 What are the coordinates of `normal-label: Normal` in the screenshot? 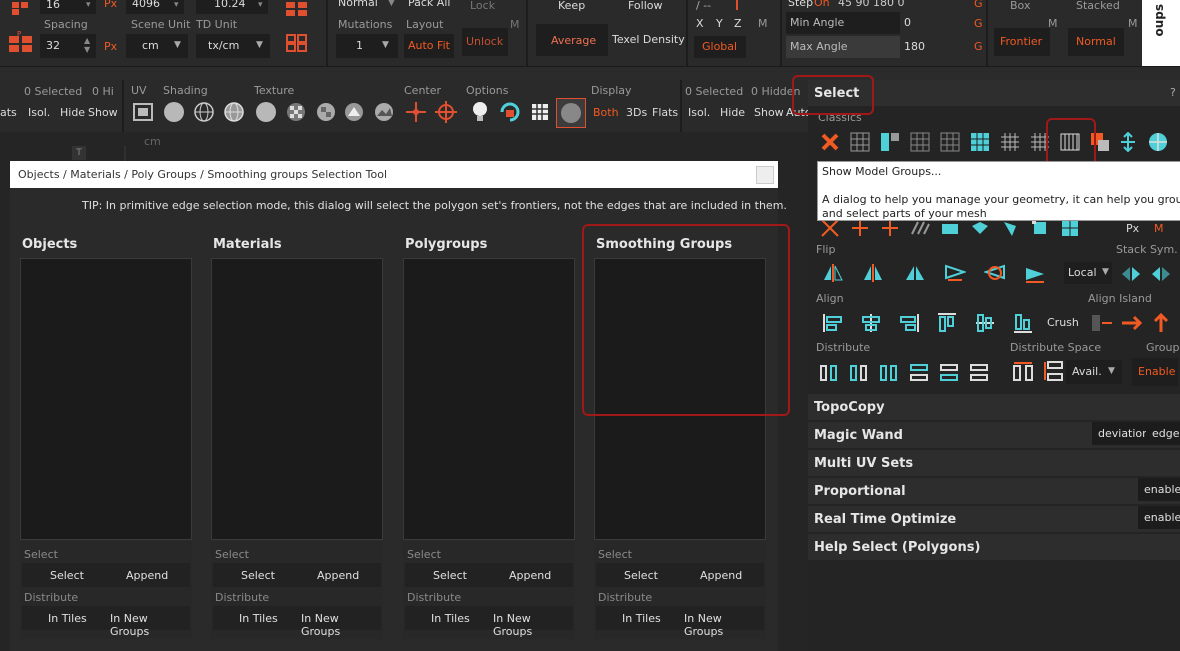 It's located at (358, 4).